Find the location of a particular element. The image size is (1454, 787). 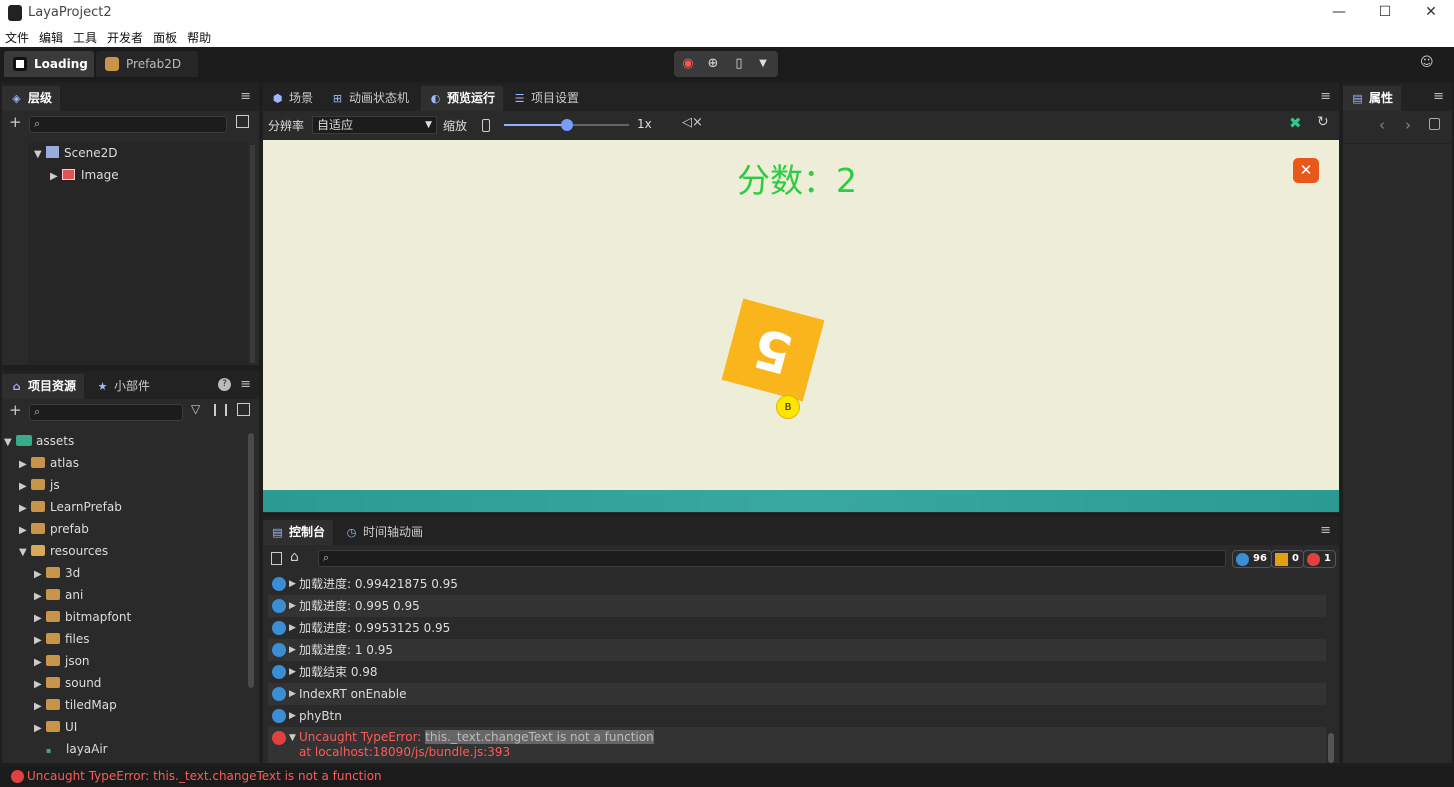

tab-label: 动画状态机 is located at coordinates (379, 98).